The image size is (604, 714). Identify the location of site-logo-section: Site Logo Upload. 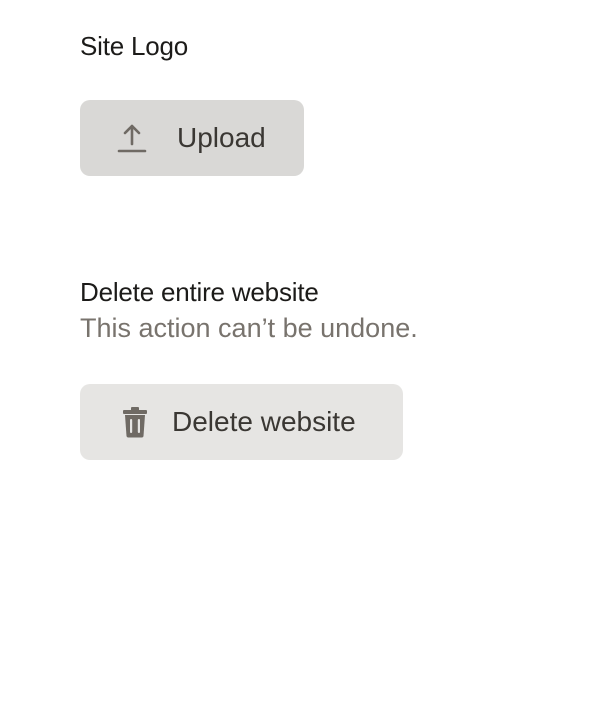
(192, 102).